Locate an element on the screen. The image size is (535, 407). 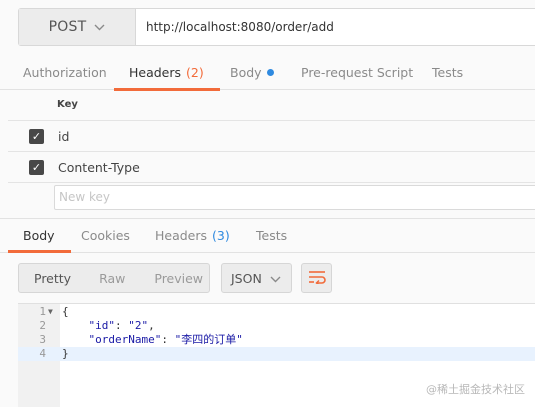
code-line-current: 4 } is located at coordinates (276, 354).